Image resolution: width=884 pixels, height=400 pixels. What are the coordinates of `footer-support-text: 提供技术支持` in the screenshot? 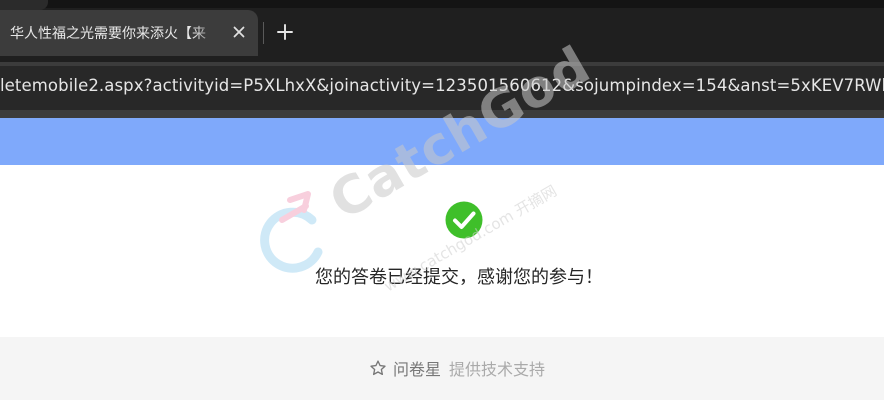 It's located at (497, 369).